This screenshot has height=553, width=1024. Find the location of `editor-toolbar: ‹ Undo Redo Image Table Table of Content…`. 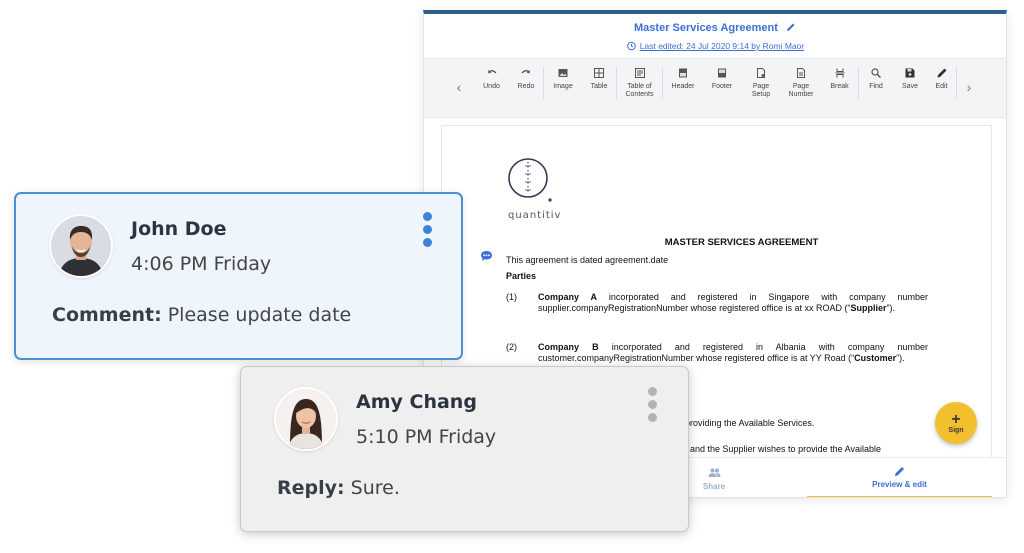

editor-toolbar: ‹ Undo Redo Image Table Table of Content… is located at coordinates (715, 88).